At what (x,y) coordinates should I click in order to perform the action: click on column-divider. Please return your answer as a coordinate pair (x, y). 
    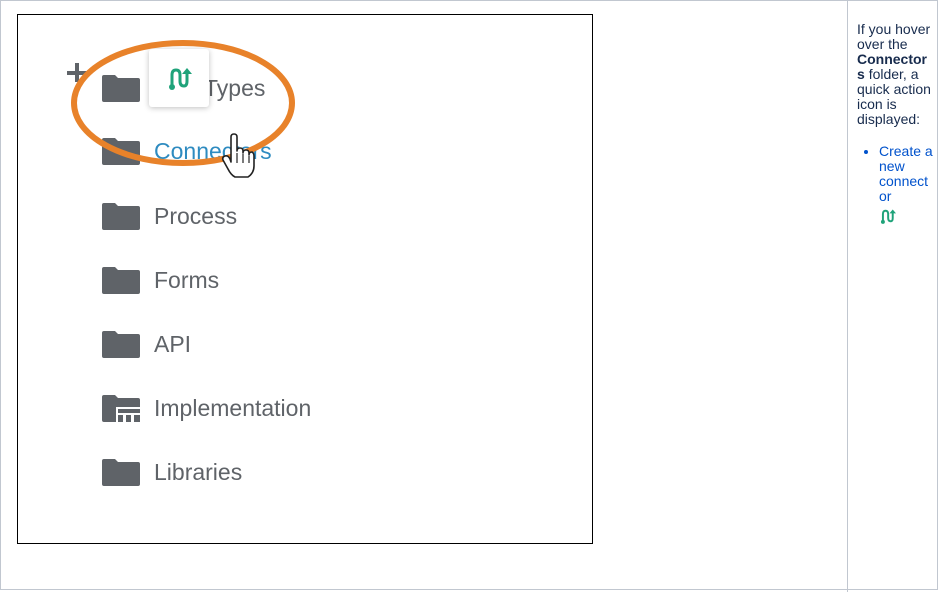
    Looking at the image, I should click on (847, 296).